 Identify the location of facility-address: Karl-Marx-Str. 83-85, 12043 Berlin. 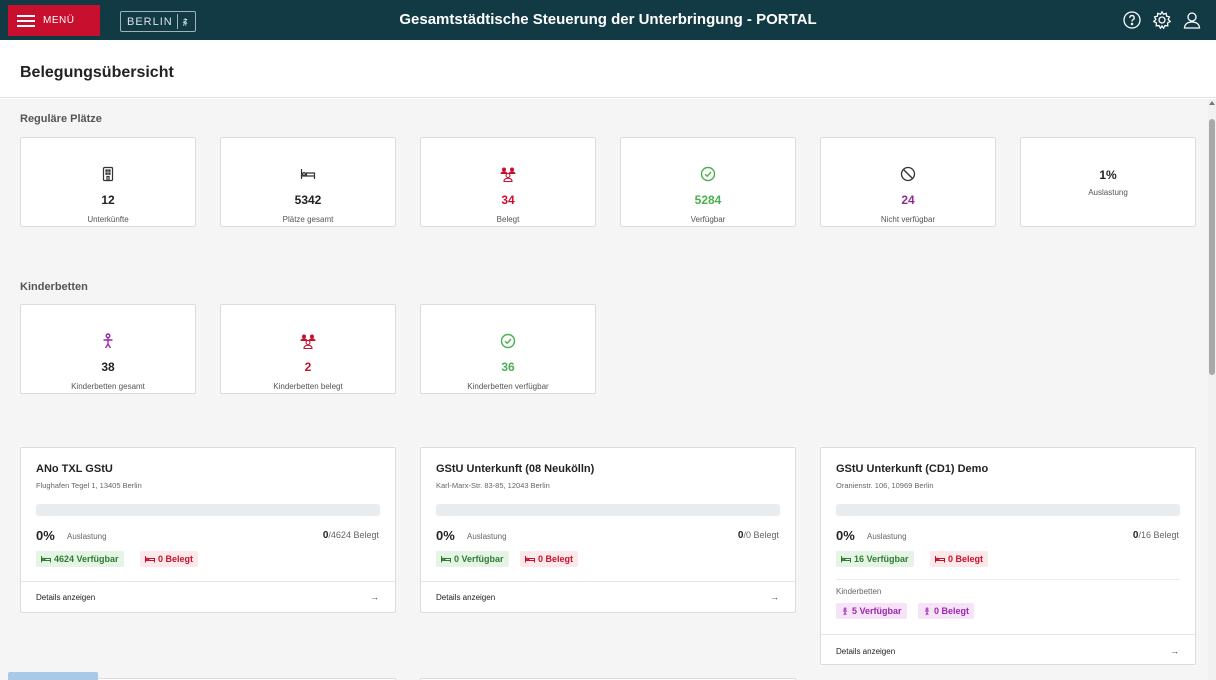
(493, 485).